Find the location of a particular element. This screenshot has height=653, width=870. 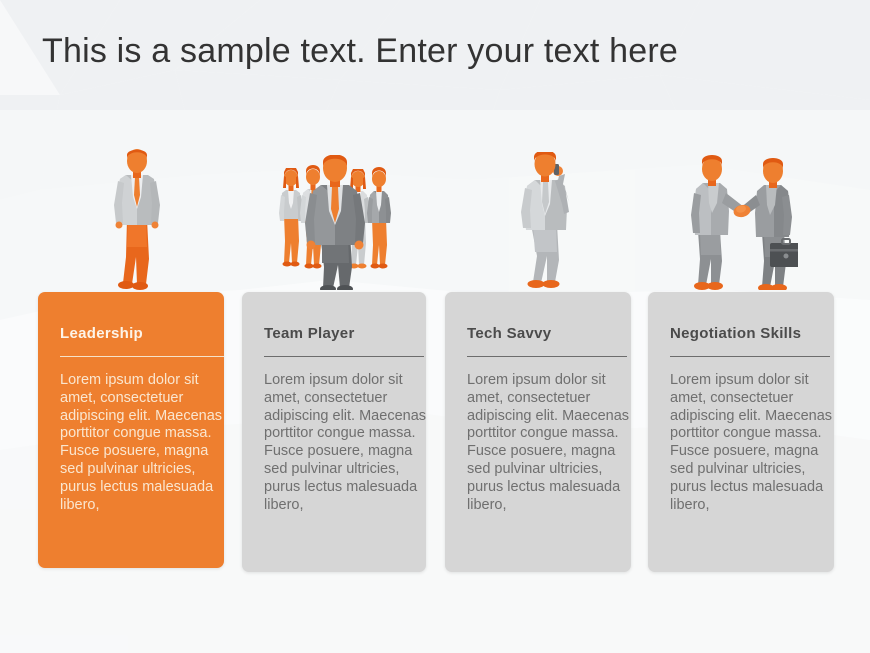

handshake-deal-icon is located at coordinates (742, 222).